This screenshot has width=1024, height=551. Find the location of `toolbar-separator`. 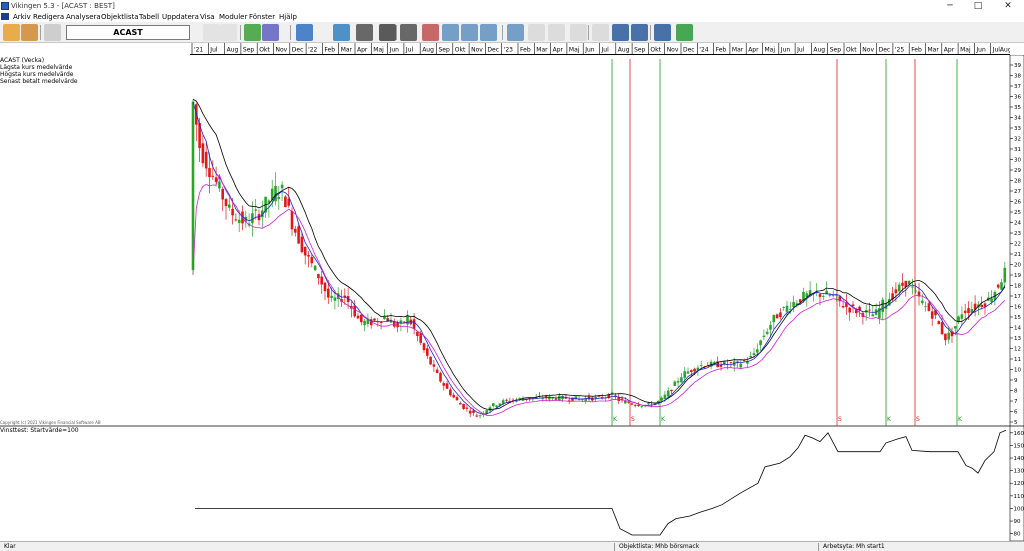

toolbar-separator is located at coordinates (240, 32).